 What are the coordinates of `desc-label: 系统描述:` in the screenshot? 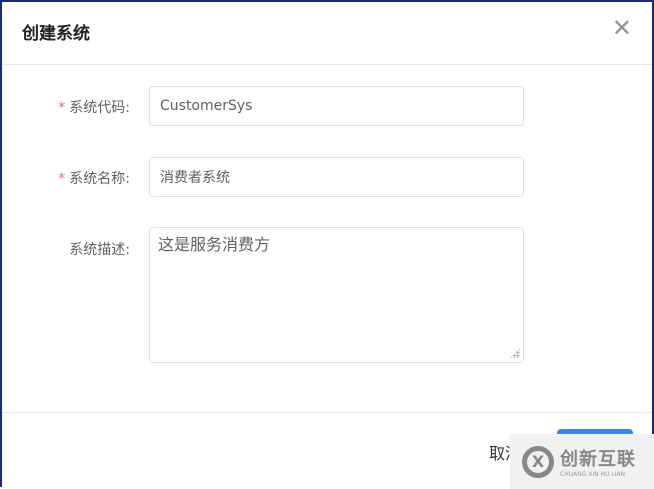 It's located at (99, 250).